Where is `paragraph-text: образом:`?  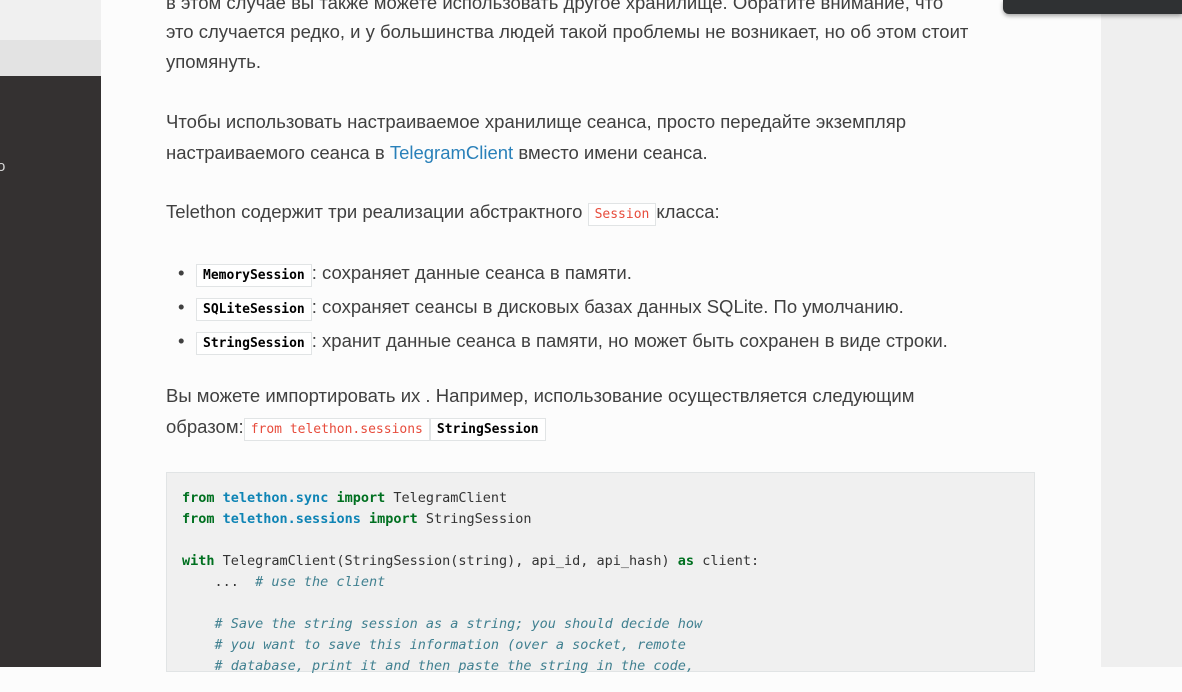 paragraph-text: образом: is located at coordinates (205, 426).